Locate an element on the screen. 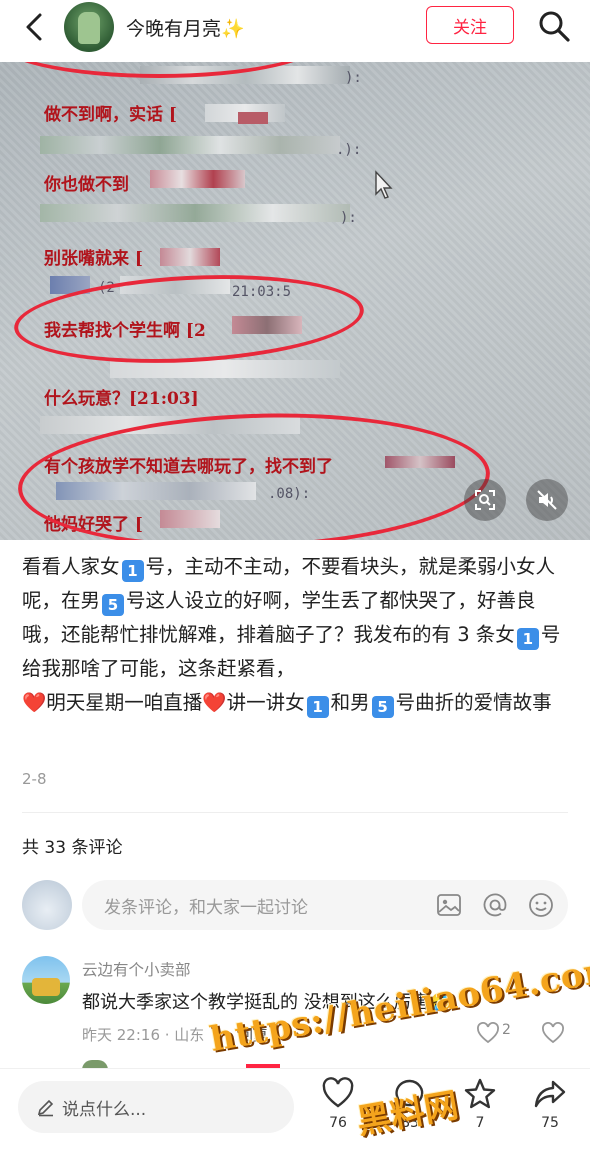 This screenshot has height=1155, width=590. chat-line: 做不到啊，实话 [ is located at coordinates (110, 115).